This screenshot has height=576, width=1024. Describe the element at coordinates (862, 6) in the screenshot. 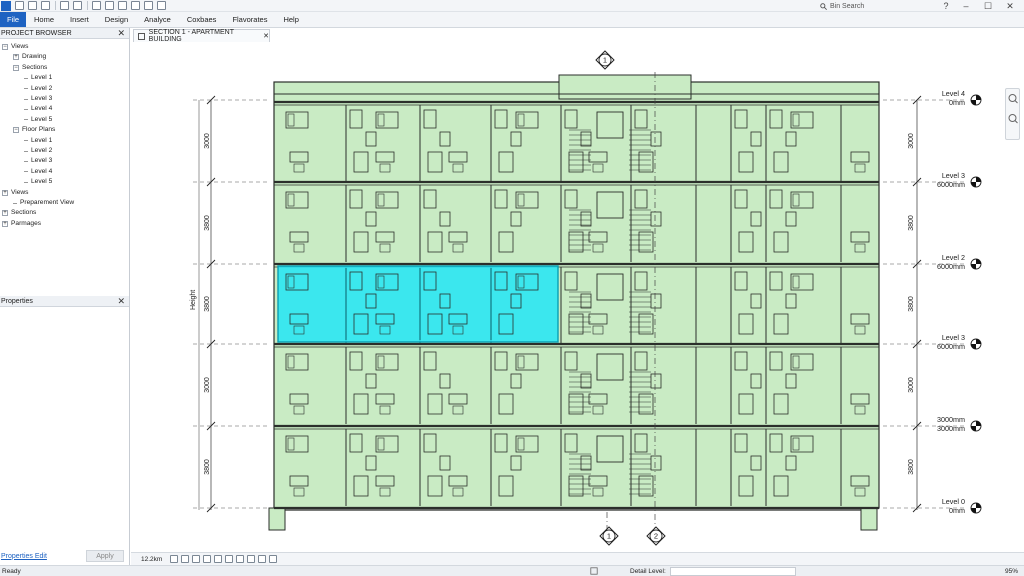

I see `search-box: Bin Search` at that location.